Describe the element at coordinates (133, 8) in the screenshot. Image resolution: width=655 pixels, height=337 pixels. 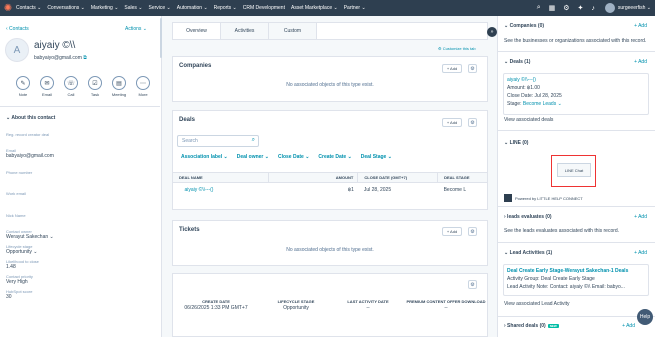
I see `nav-sales: Sales ⌄` at that location.